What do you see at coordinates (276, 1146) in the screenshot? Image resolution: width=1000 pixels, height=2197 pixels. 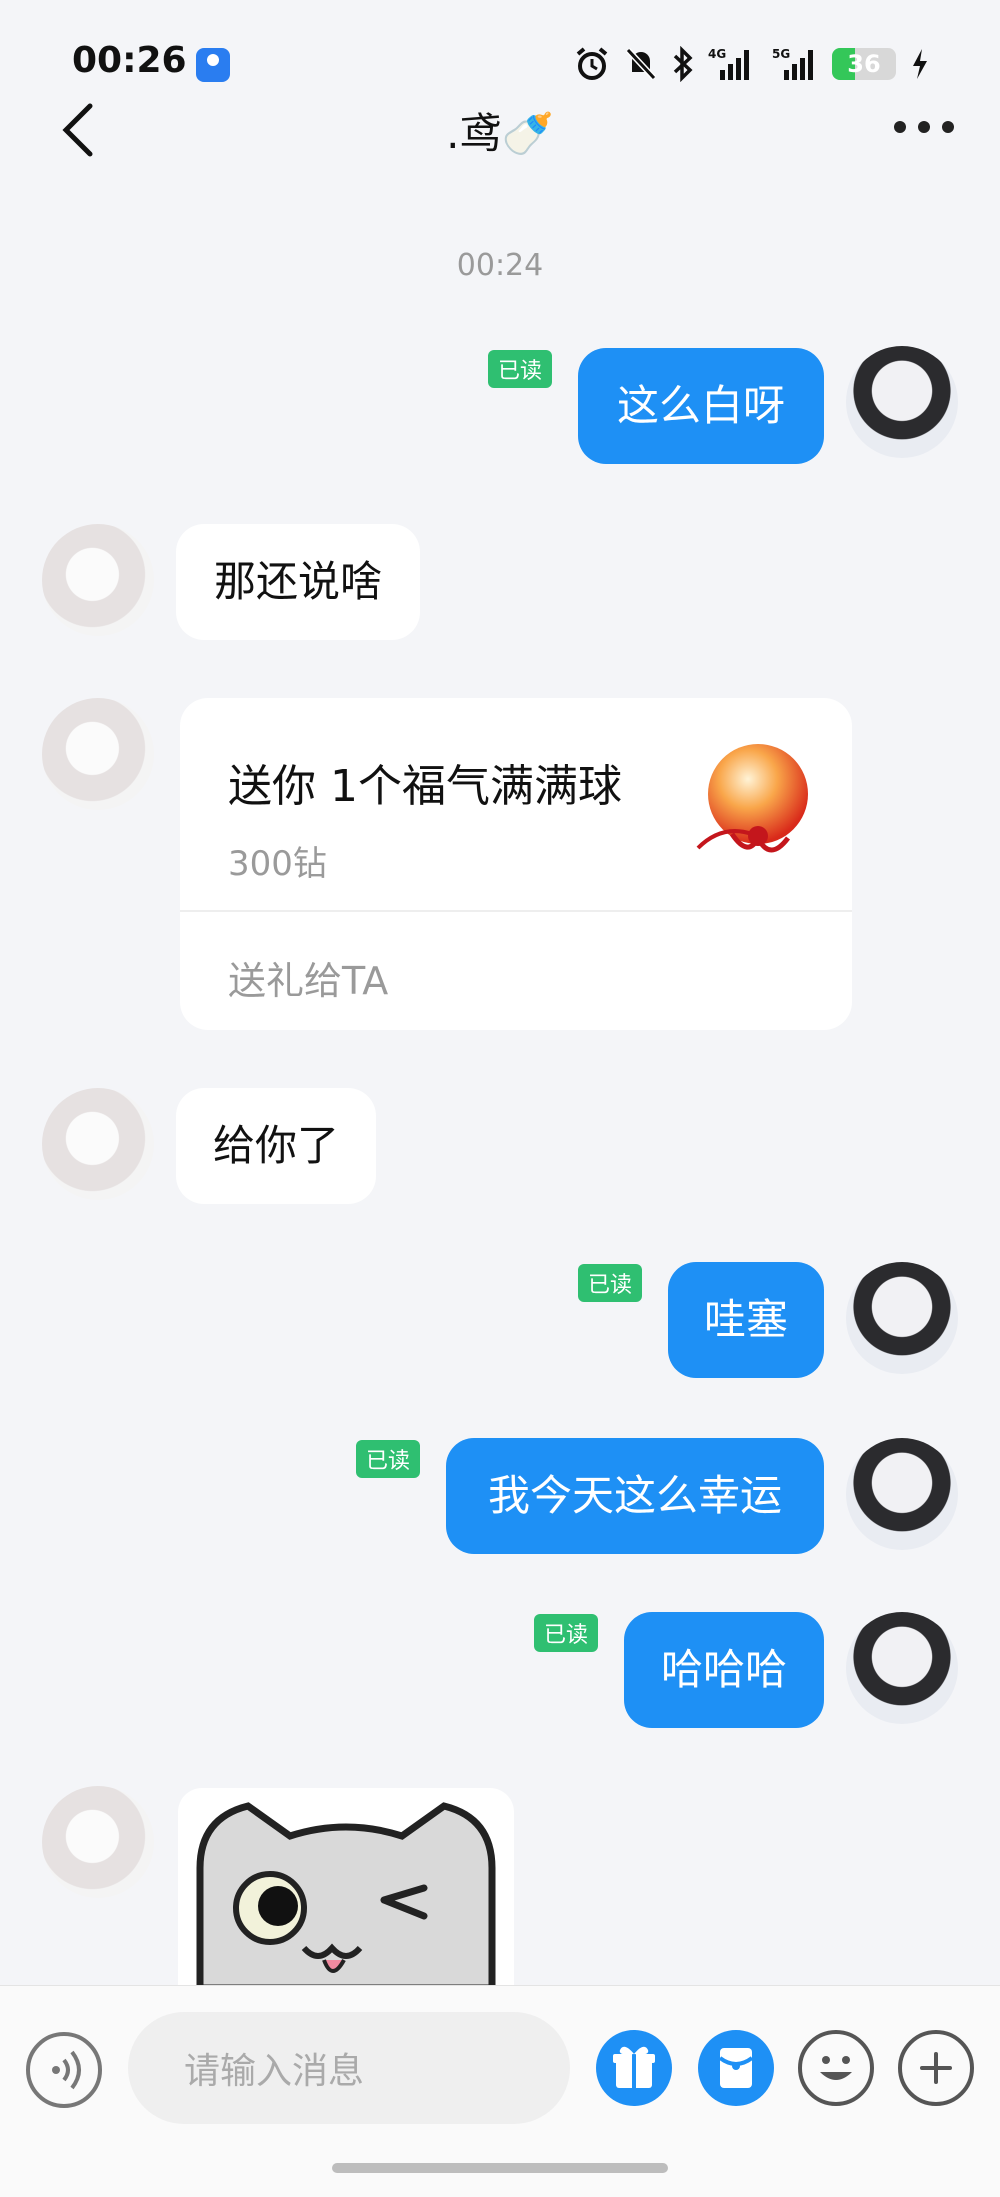 I see `message-bubble-received: 给你了` at bounding box center [276, 1146].